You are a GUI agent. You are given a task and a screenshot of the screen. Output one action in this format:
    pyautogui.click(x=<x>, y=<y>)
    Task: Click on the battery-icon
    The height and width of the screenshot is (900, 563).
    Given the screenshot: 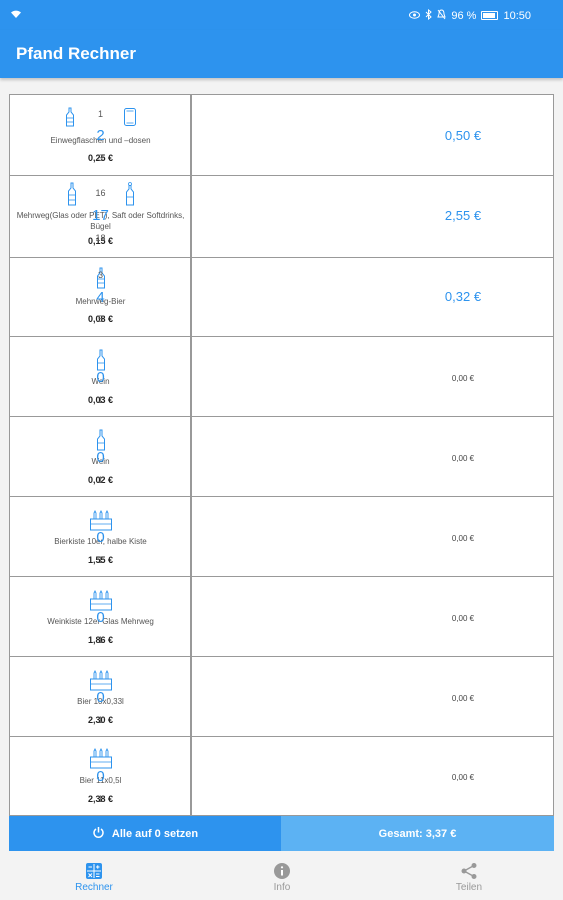 What is the action you would take?
    pyautogui.click(x=490, y=15)
    